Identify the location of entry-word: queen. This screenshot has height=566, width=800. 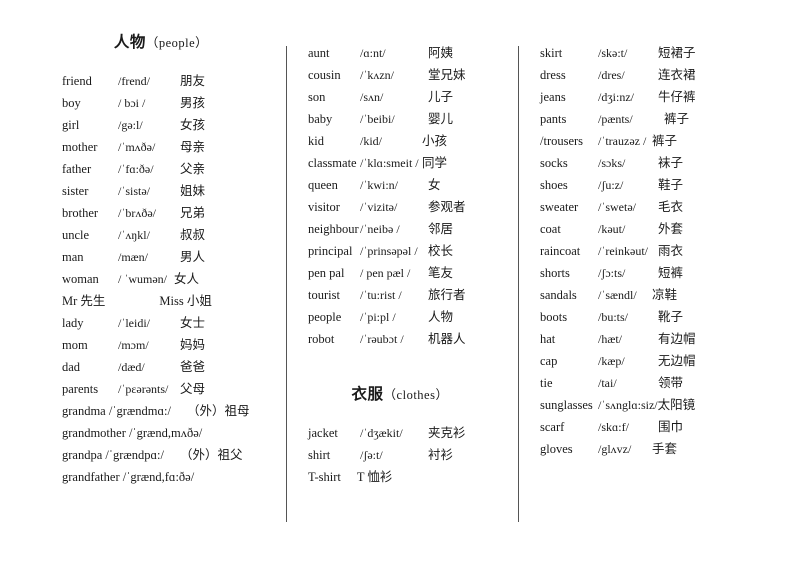
(323, 185).